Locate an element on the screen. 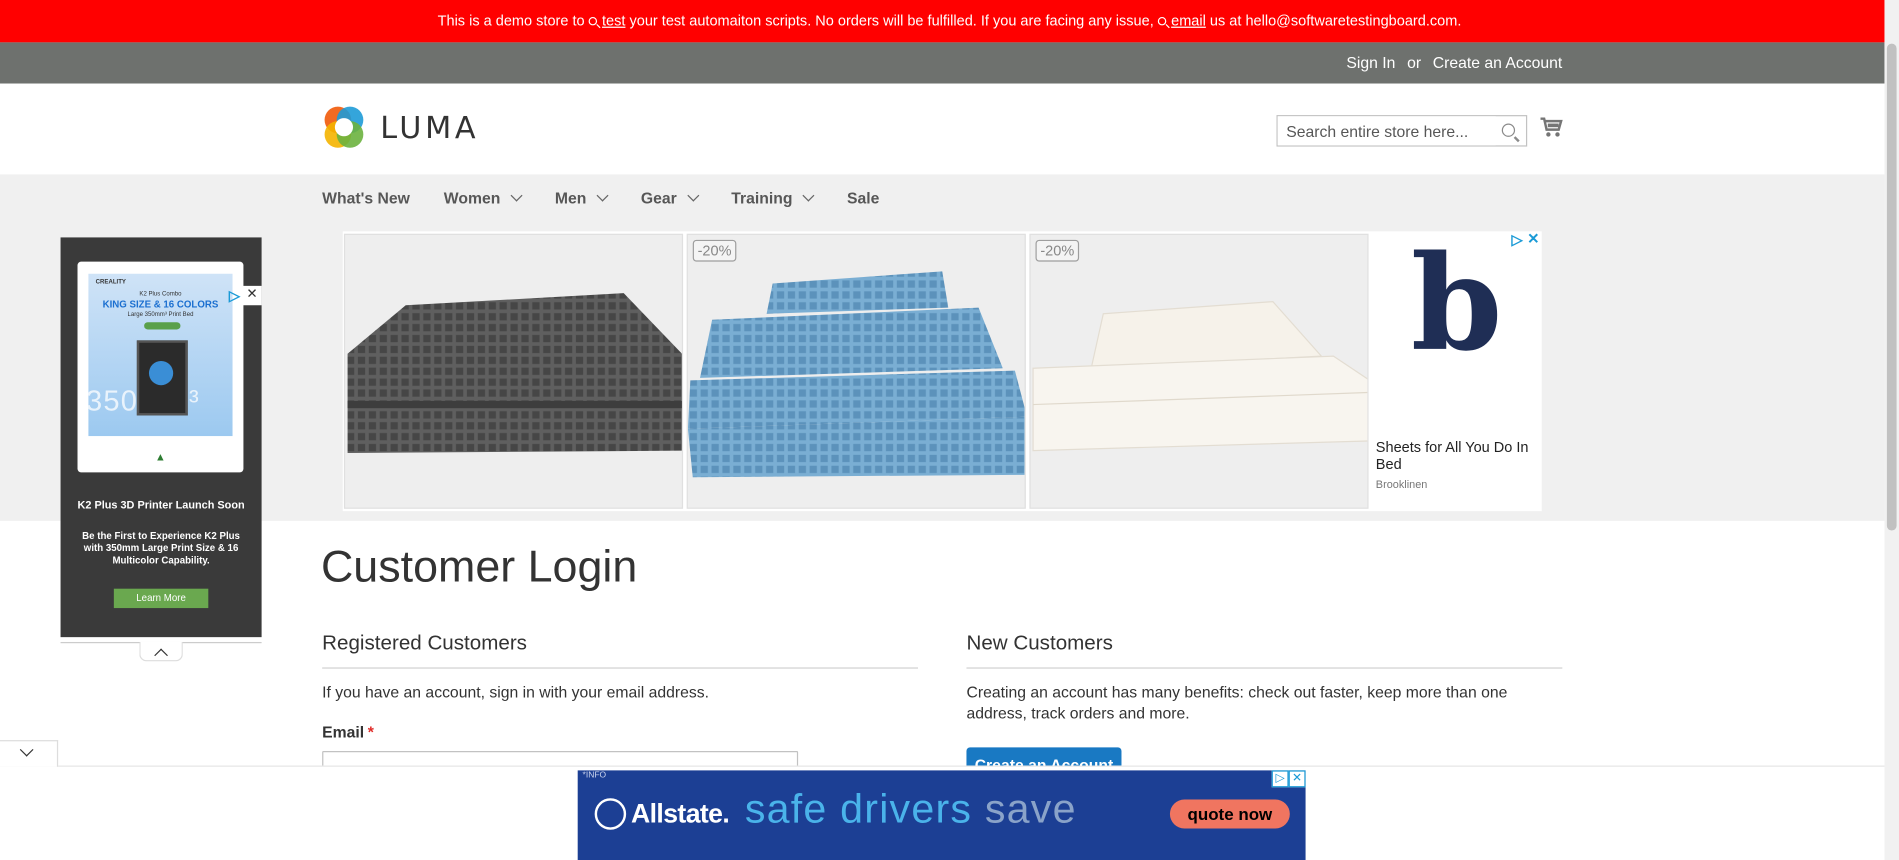 This screenshot has height=860, width=1899. demo-notice-prefix: This is a demo store to is located at coordinates (511, 21).